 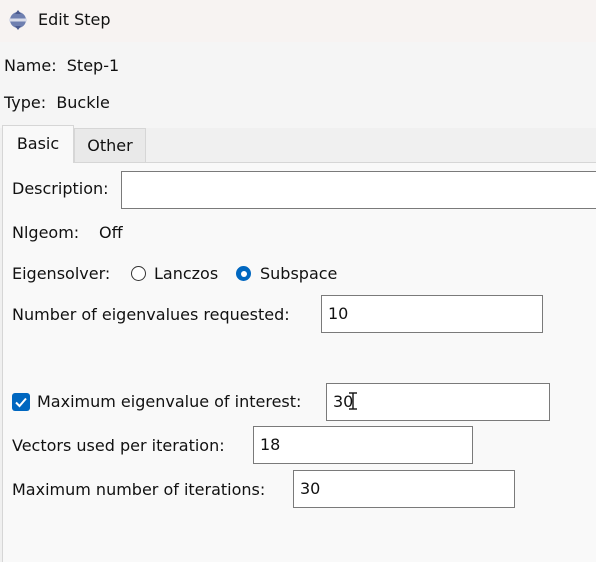 I want to click on num-eigenvalues-field: 10, so click(x=432, y=314).